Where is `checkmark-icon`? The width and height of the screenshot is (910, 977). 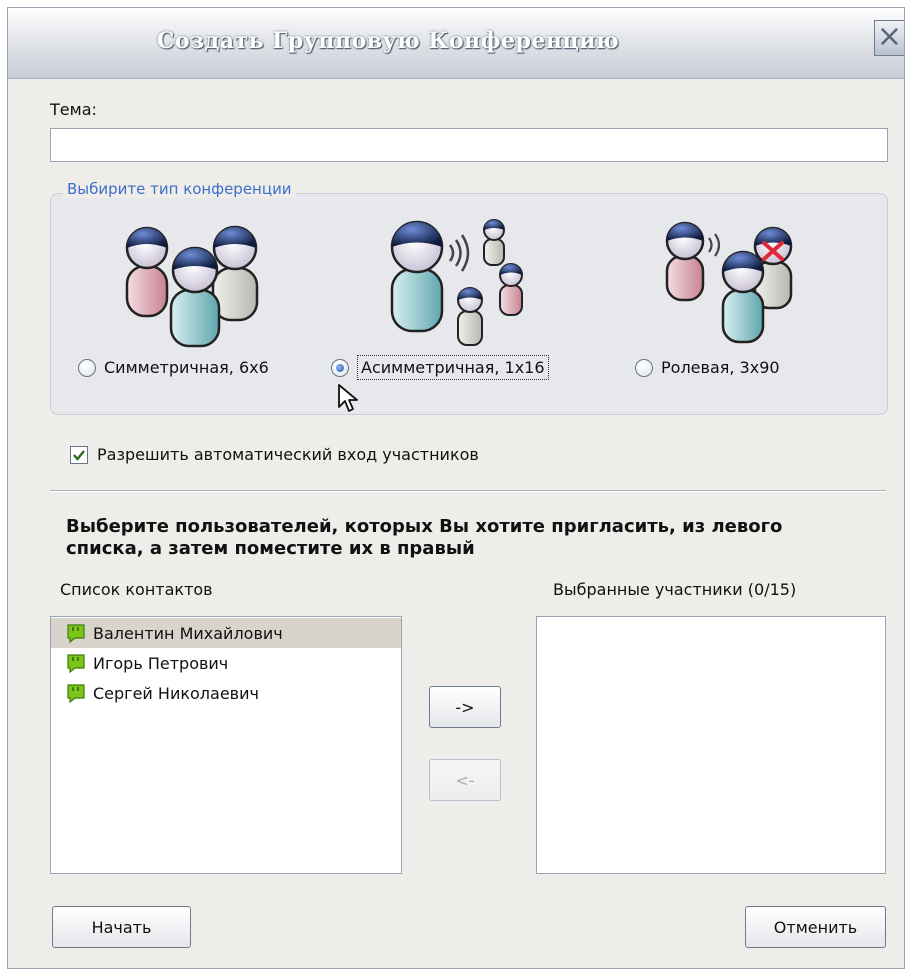 checkmark-icon is located at coordinates (79, 455).